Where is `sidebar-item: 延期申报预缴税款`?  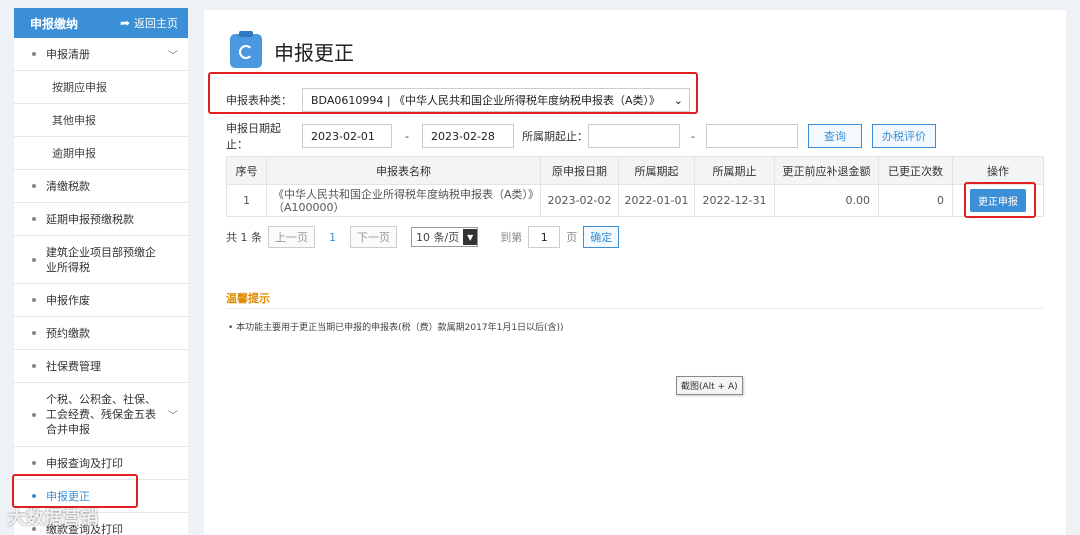
sidebar-item: 延期申报预缴税款 is located at coordinates (101, 219).